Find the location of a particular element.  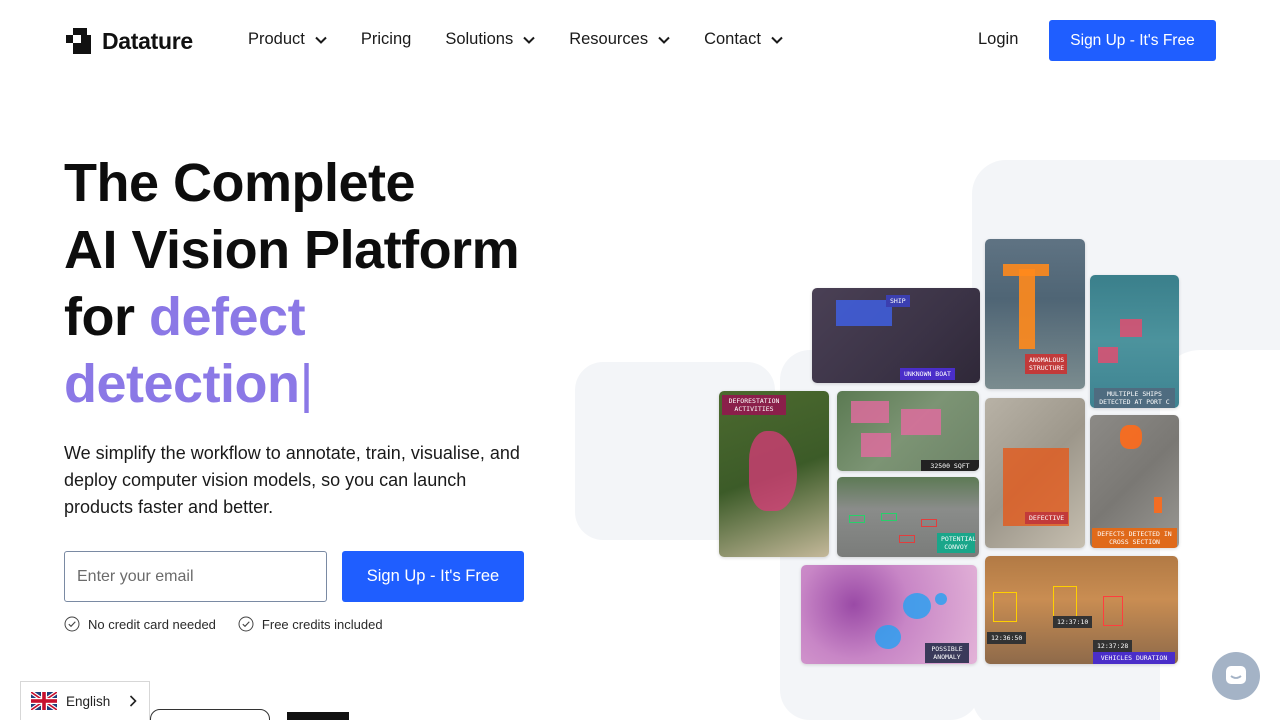

perk-item: Free credits included is located at coordinates (310, 624).